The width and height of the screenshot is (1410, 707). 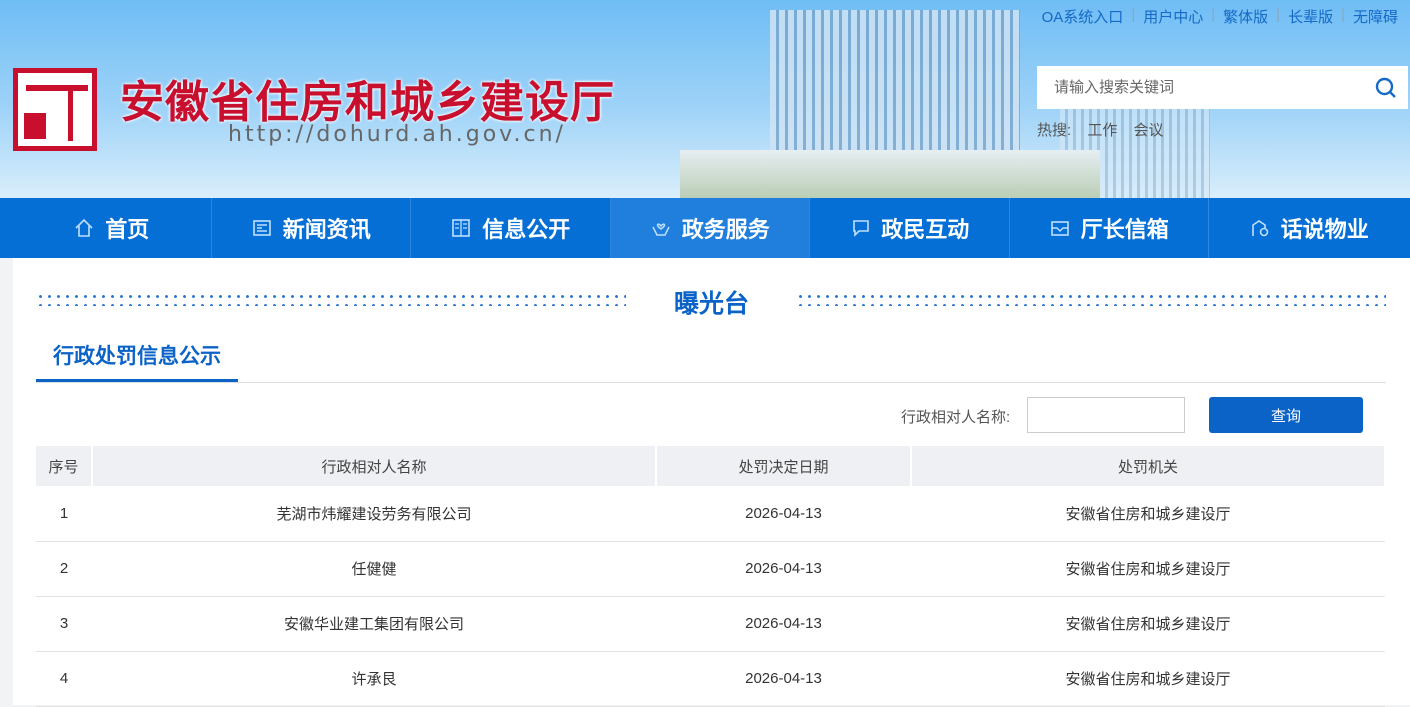 I want to click on chat-icon, so click(x=861, y=228).